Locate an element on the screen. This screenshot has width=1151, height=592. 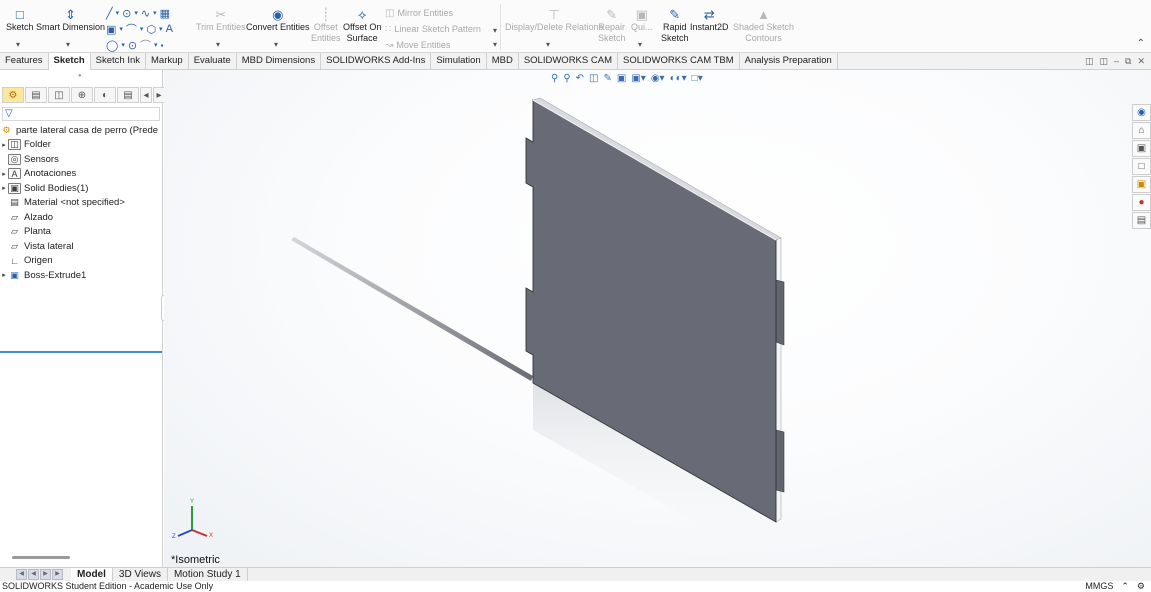
minimize-icon: – is located at coordinates (1116, 61).